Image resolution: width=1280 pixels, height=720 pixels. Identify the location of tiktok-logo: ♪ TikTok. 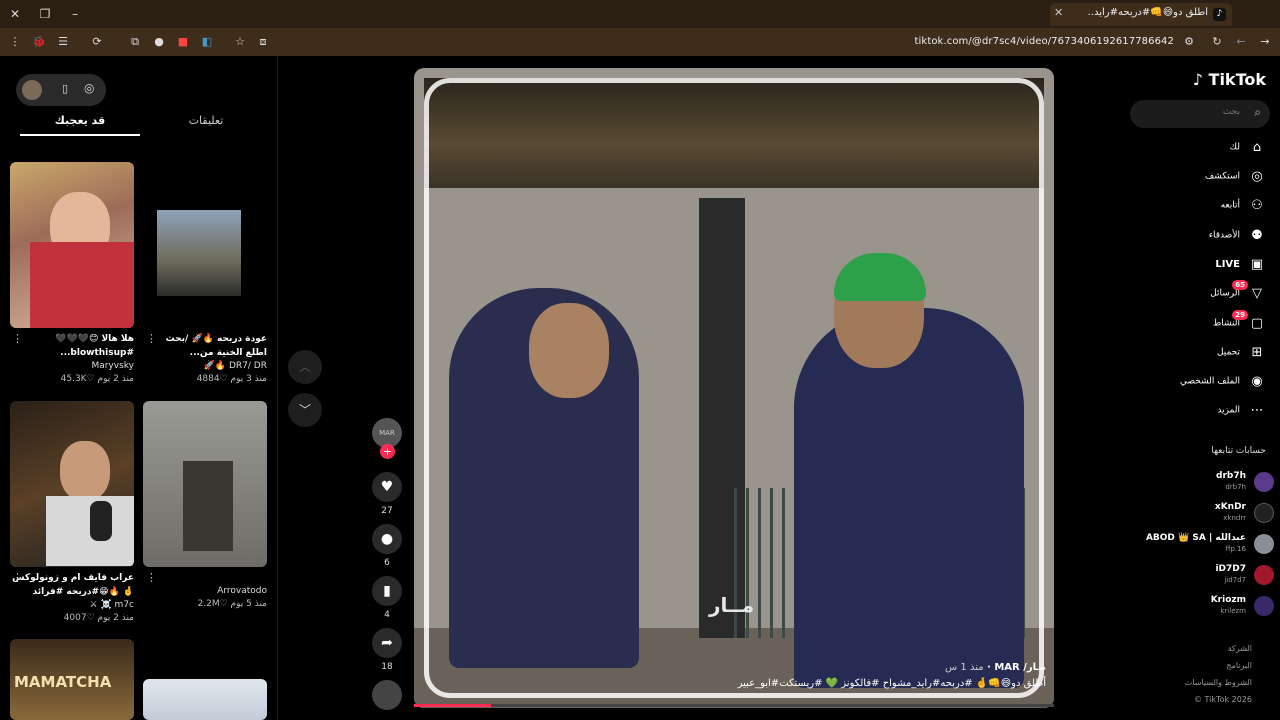
(1229, 79).